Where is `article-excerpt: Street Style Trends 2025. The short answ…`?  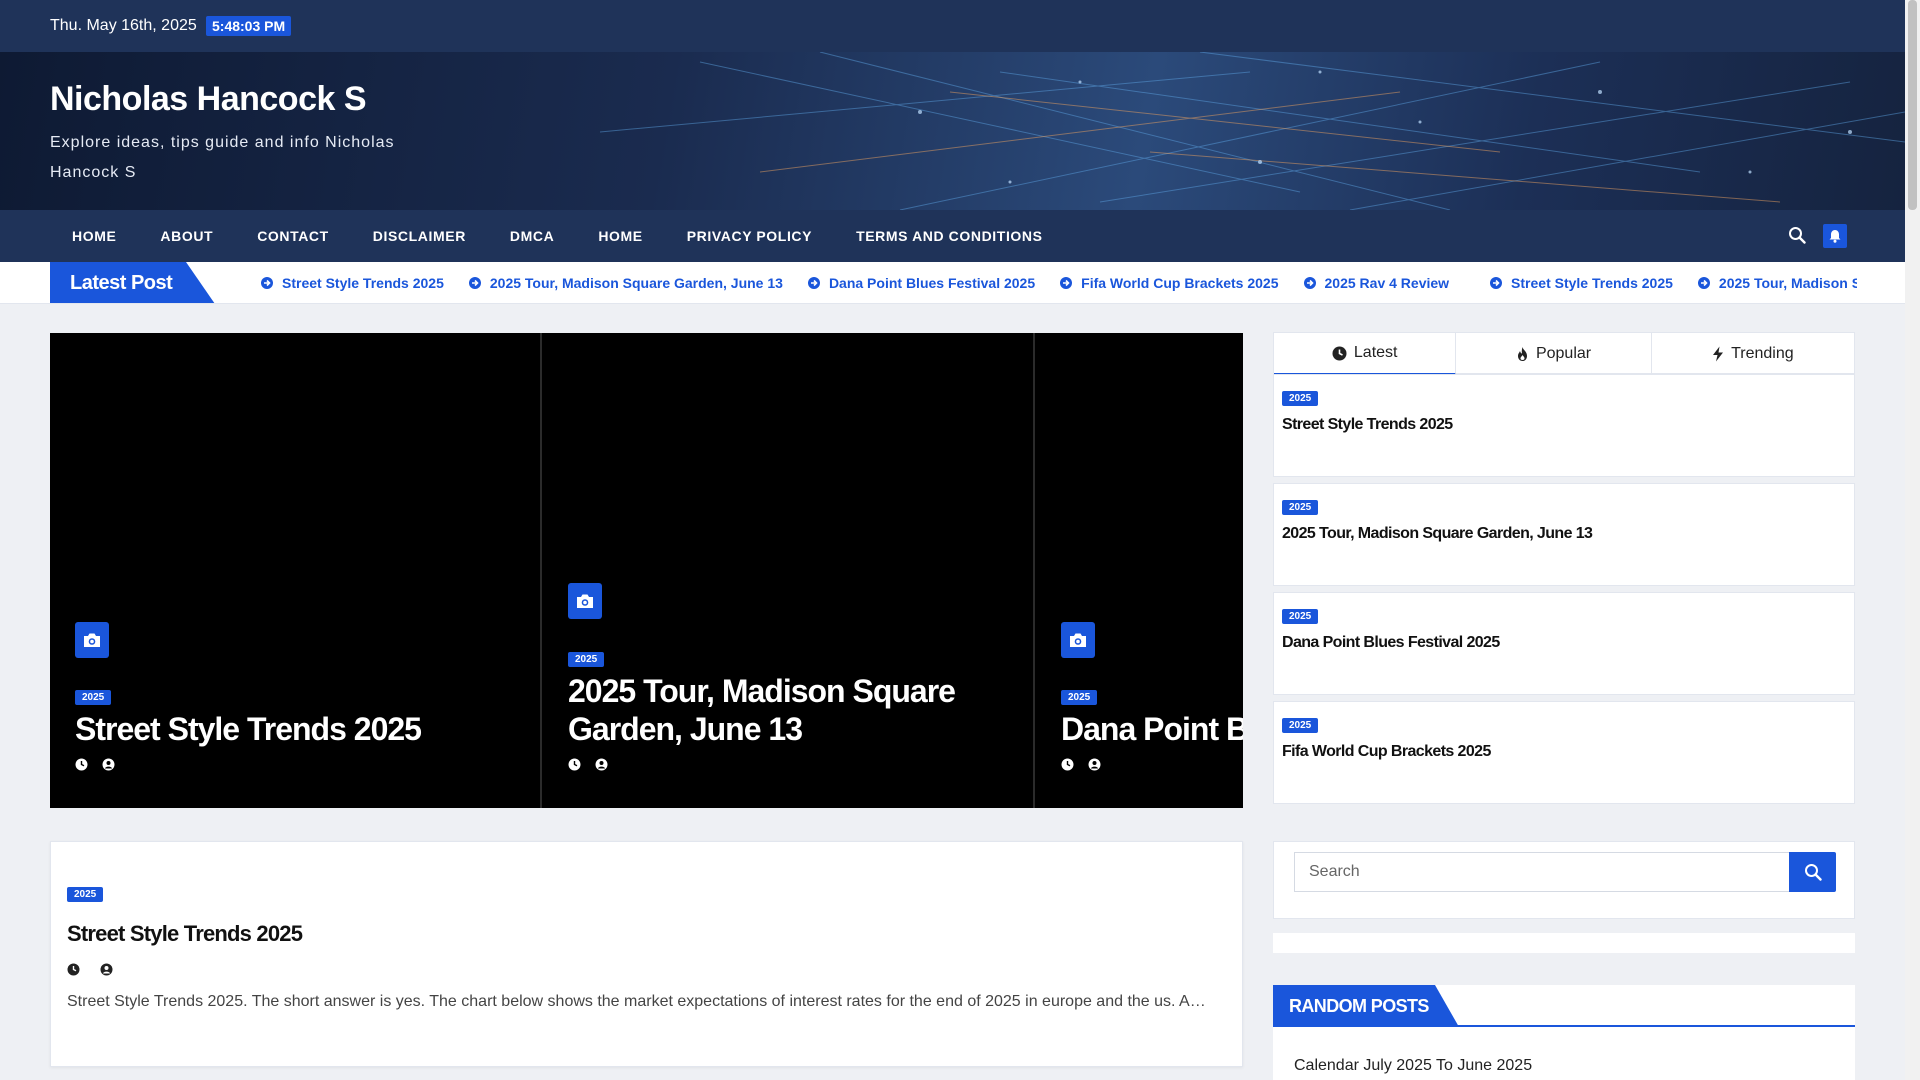
article-excerpt: Street Style Trends 2025. The short answ… is located at coordinates (636, 1001).